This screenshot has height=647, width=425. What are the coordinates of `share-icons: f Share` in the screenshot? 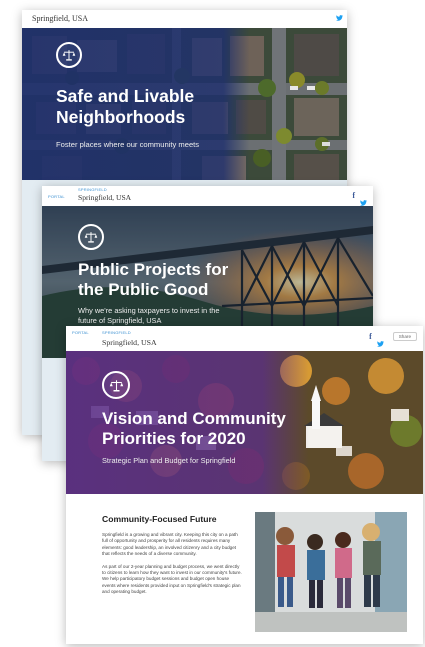 It's located at (393, 339).